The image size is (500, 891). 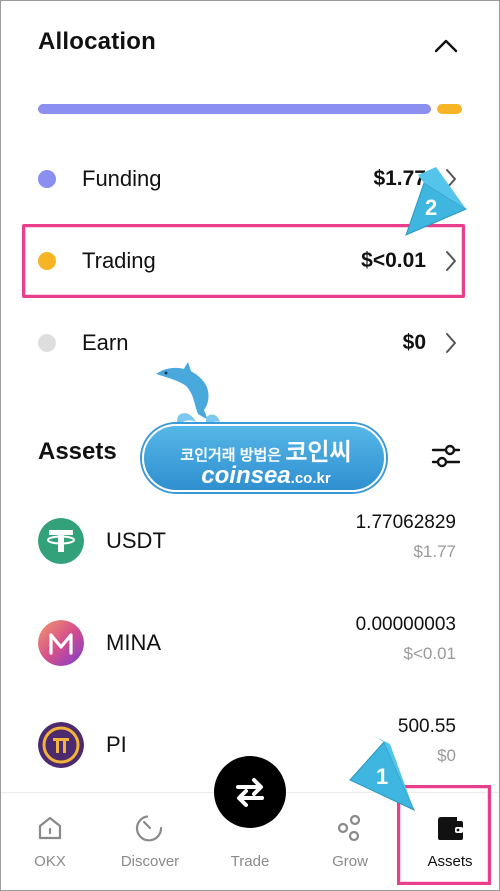 I want to click on trade-button, so click(x=250, y=792).